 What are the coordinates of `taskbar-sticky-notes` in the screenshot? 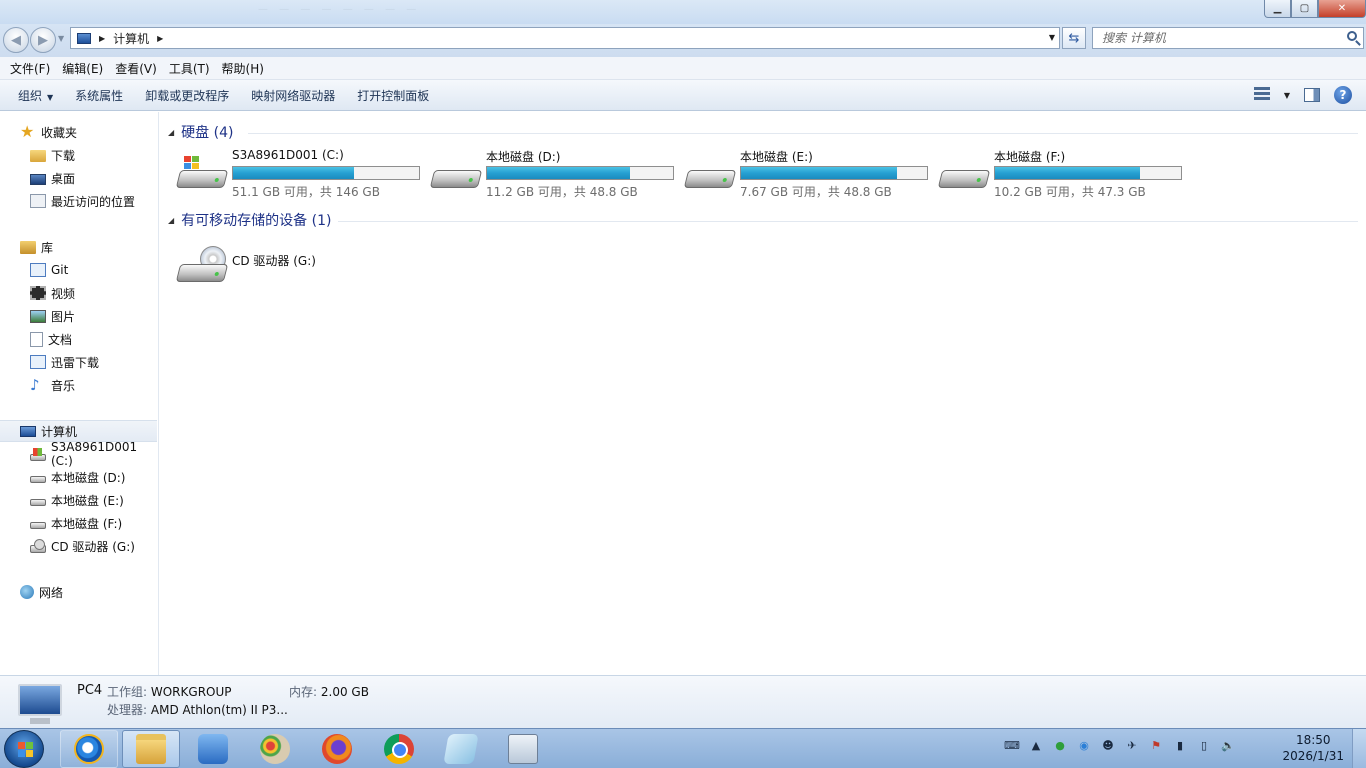 It's located at (461, 749).